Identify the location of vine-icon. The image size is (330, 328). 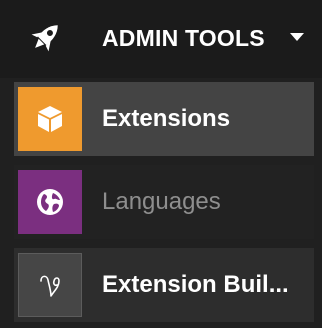
(50, 286).